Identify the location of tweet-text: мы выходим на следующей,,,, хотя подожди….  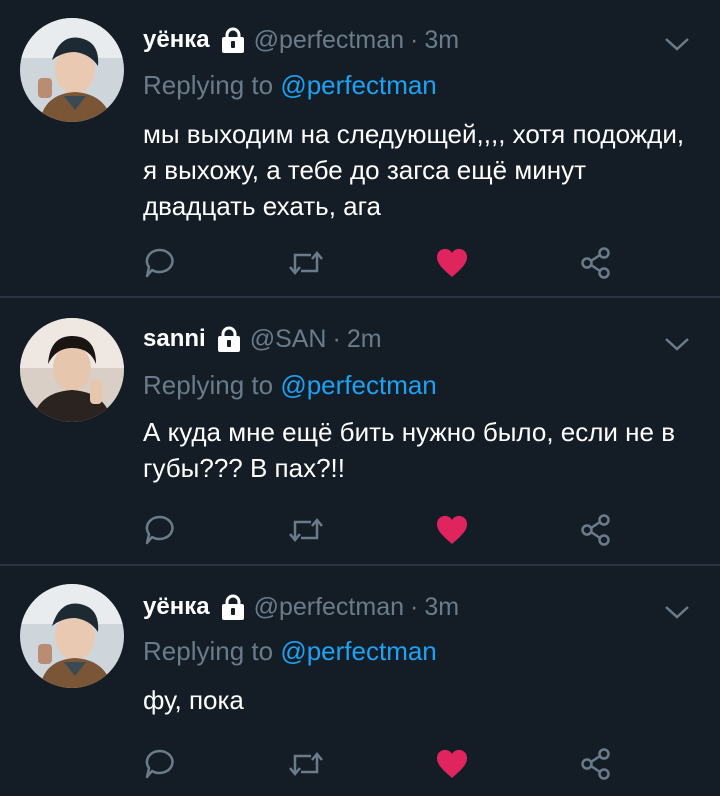
(414, 170).